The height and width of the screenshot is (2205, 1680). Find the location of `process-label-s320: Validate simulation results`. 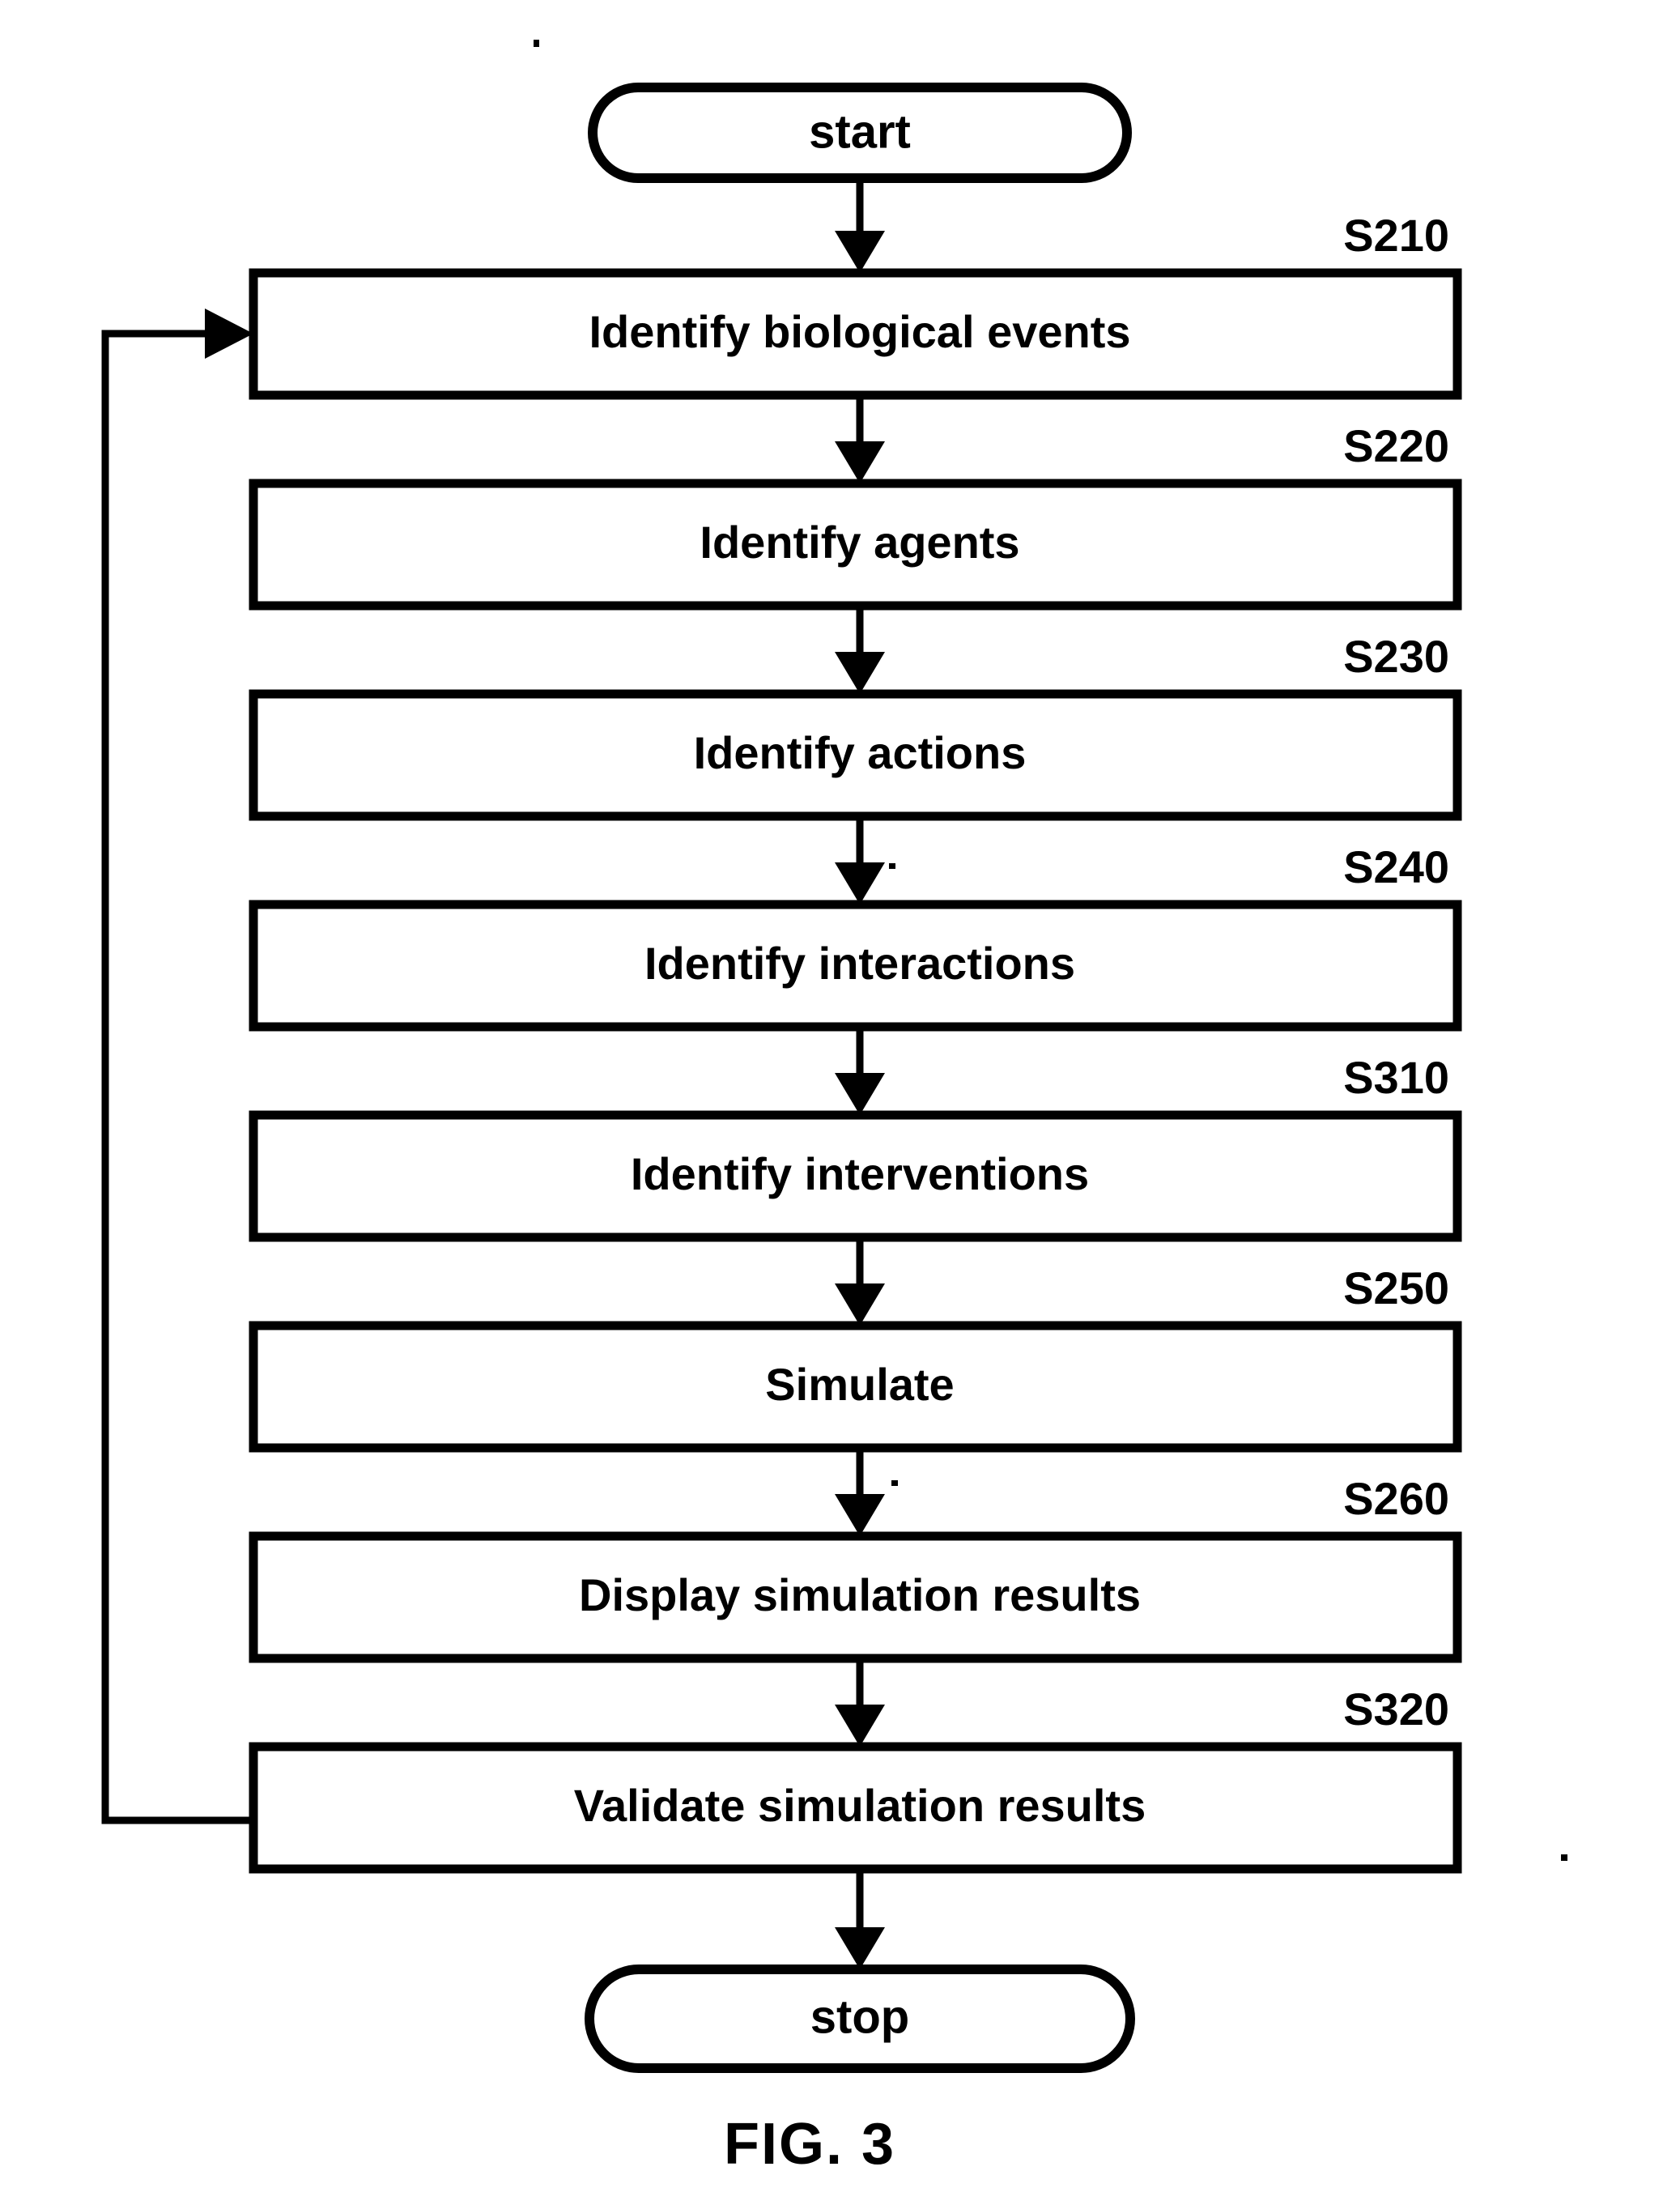

process-label-s320: Validate simulation results is located at coordinates (860, 1805).